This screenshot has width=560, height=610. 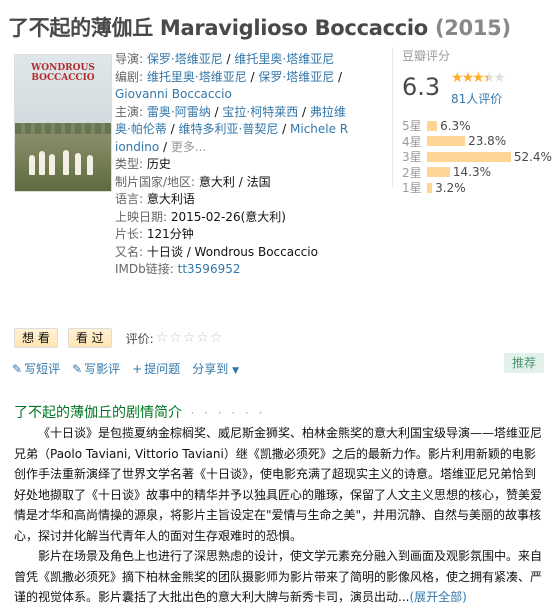 I want to click on summary-heading: 了不起的薄伽丘的剧情简介 · · · · · ·, so click(x=139, y=412).